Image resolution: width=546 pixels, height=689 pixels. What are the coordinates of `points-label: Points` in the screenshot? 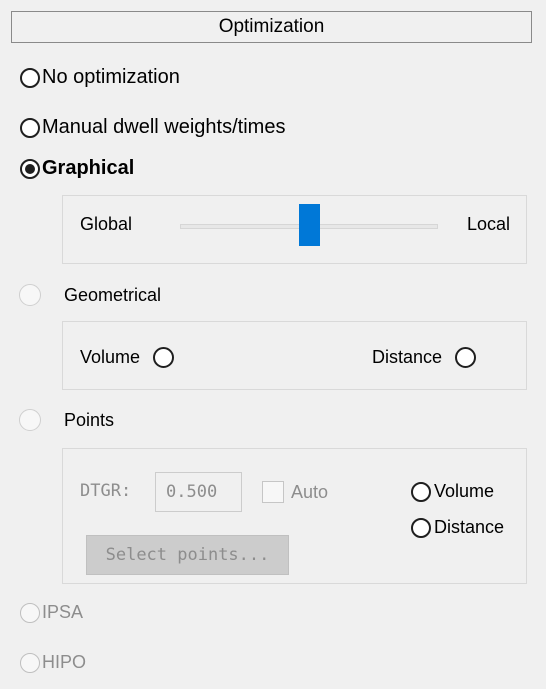 It's located at (89, 419).